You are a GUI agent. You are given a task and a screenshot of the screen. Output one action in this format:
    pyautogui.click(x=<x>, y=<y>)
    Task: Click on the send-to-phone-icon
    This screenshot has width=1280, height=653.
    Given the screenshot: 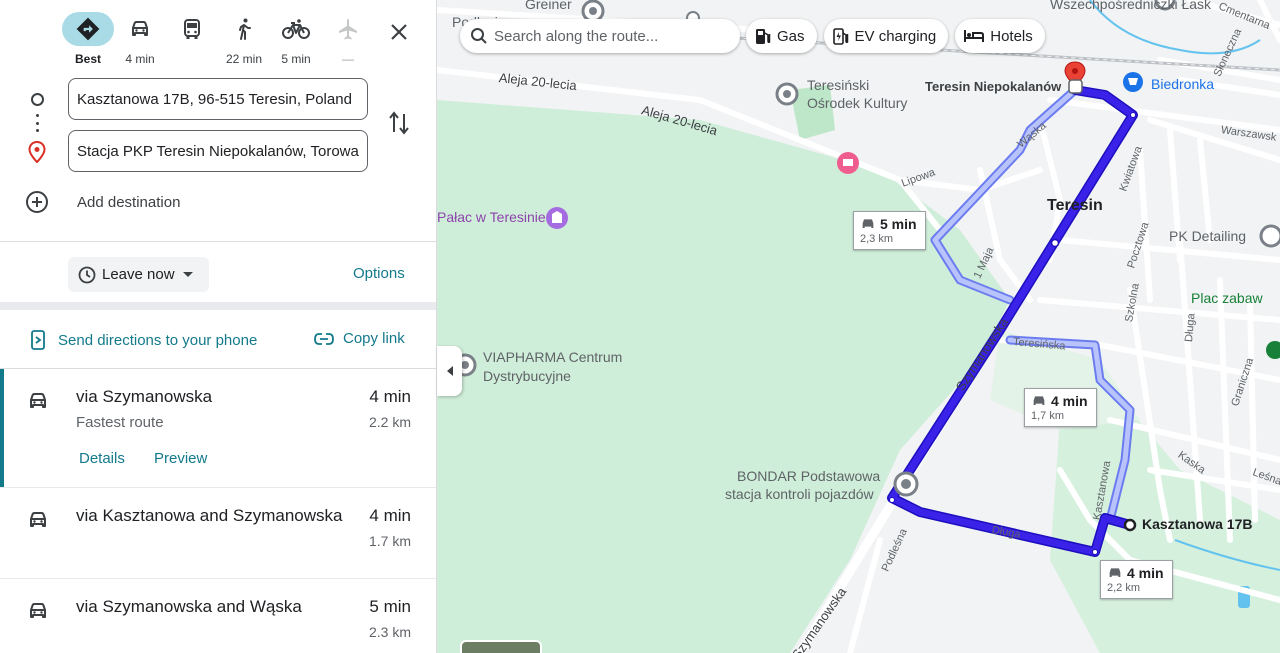 What is the action you would take?
    pyautogui.click(x=38, y=340)
    